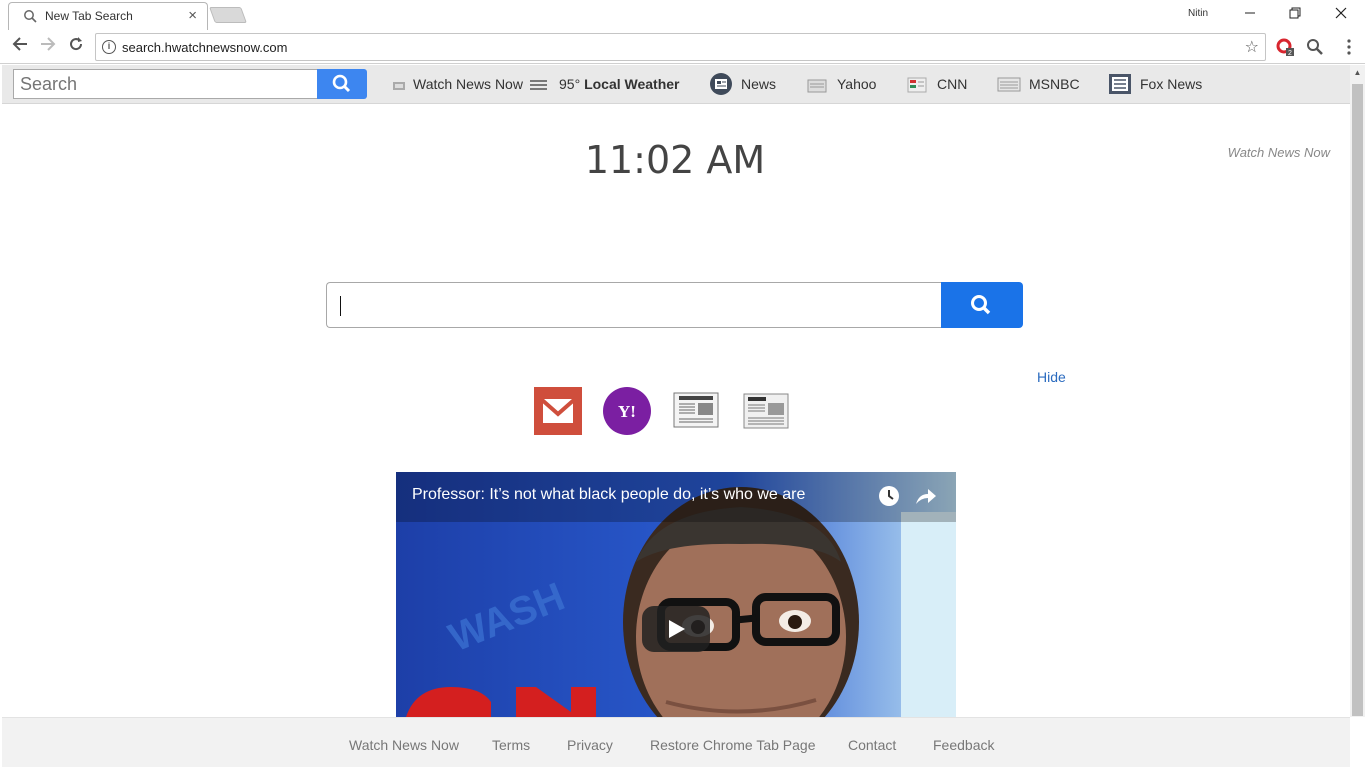 The height and width of the screenshot is (767, 1365). What do you see at coordinates (1357, 400) in the screenshot?
I see `scrollbar-thumb` at bounding box center [1357, 400].